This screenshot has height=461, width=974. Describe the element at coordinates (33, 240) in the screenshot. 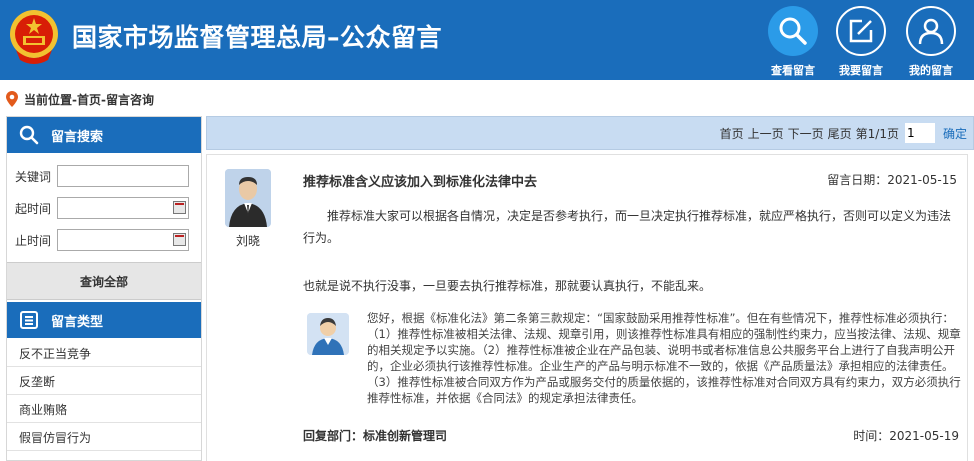

I see `end-time-label: 止时间` at that location.